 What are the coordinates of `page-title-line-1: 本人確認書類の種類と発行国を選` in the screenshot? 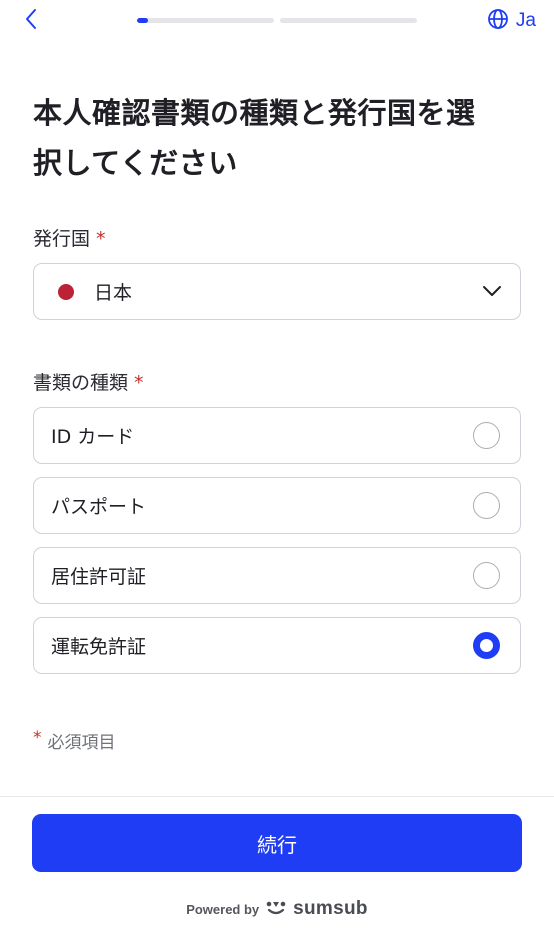 It's located at (254, 113).